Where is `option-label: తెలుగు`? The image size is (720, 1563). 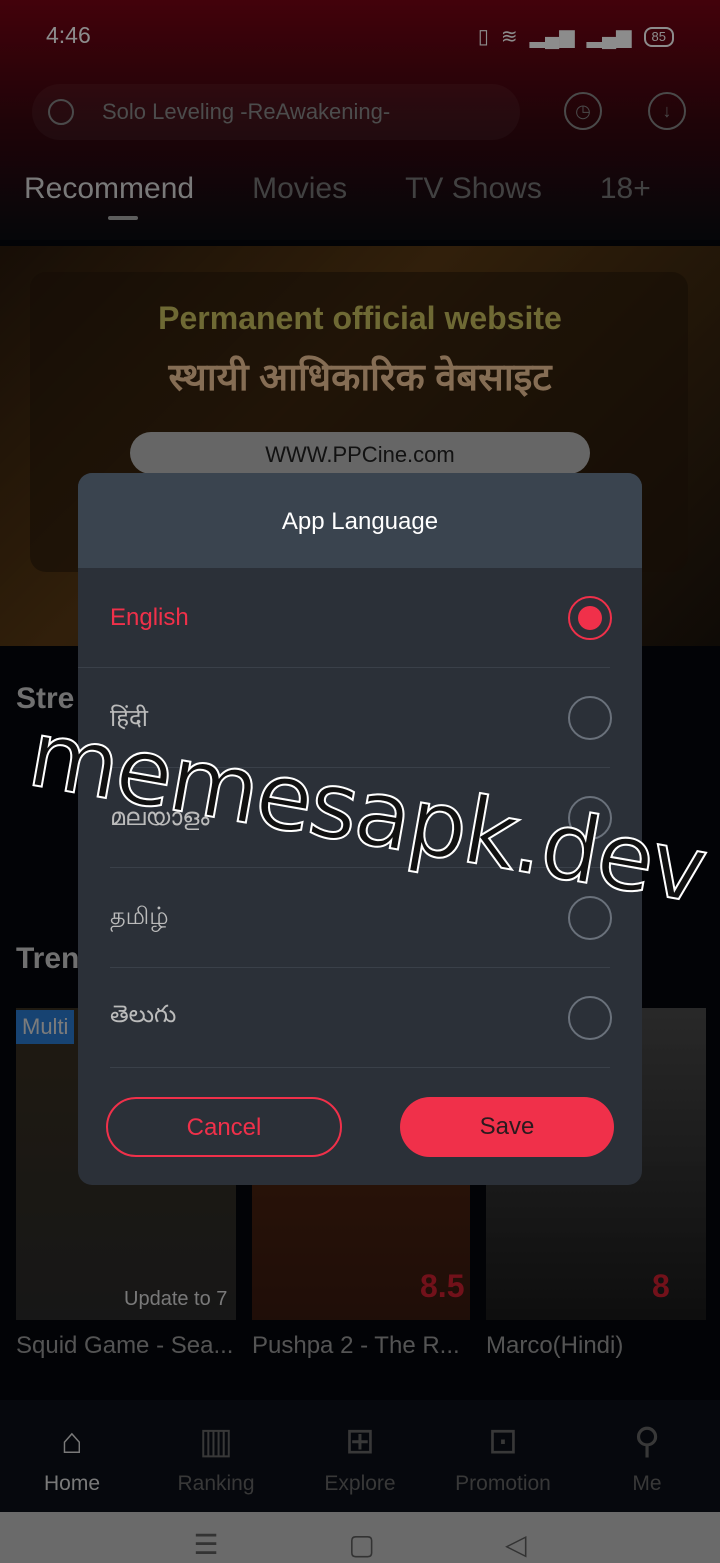
option-label: తెలుగు is located at coordinates (143, 1014).